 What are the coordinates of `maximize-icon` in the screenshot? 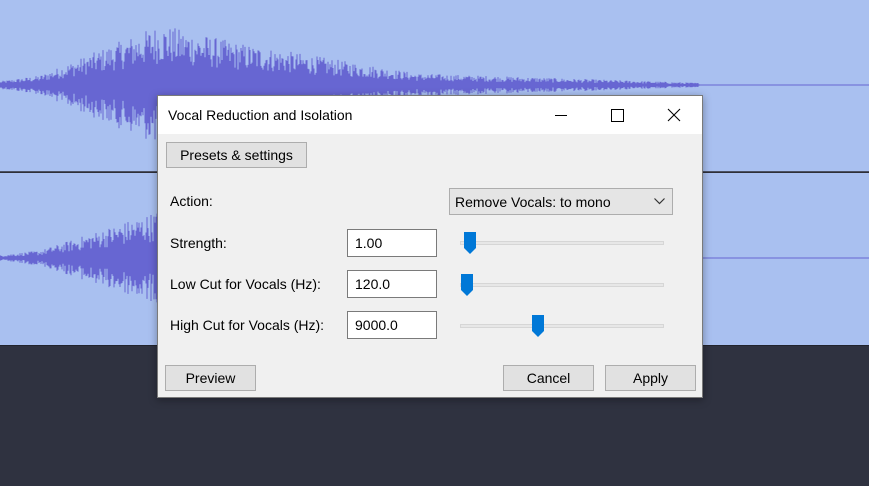 It's located at (617, 115).